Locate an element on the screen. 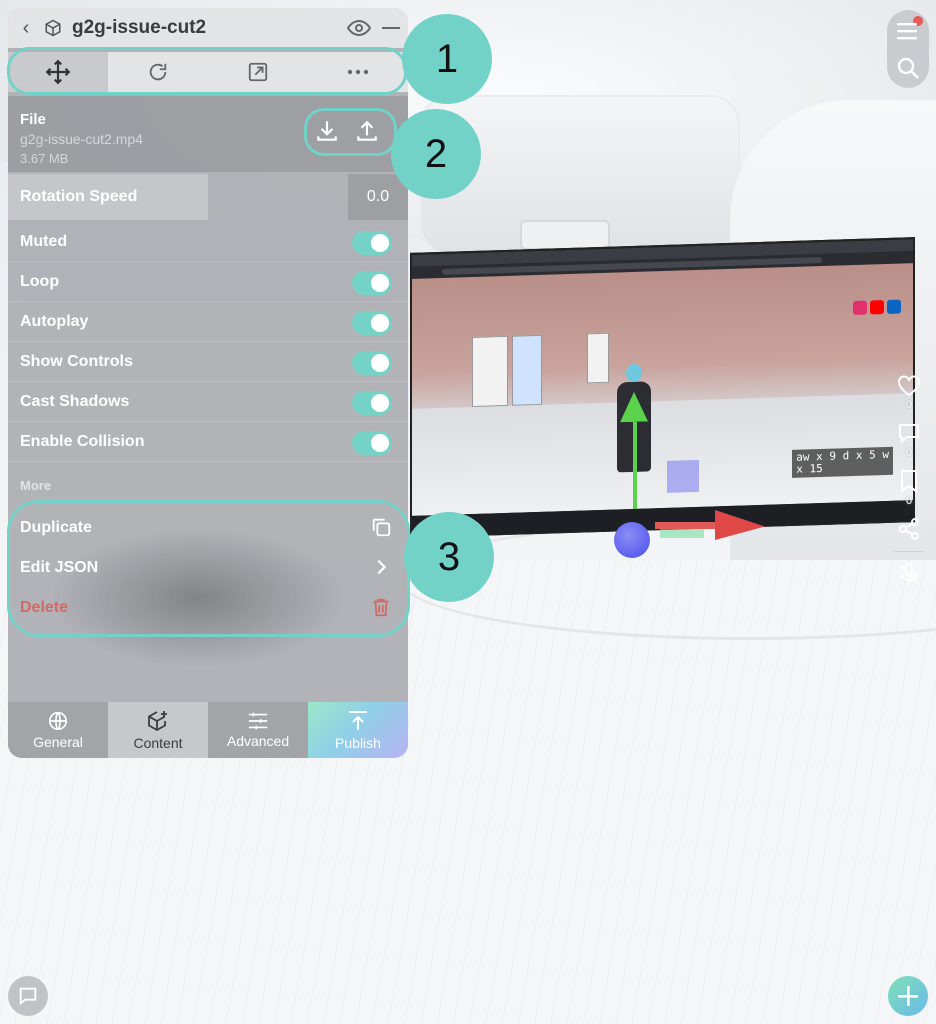 This screenshot has width=936, height=1024. comment-icon is located at coordinates (909, 434).